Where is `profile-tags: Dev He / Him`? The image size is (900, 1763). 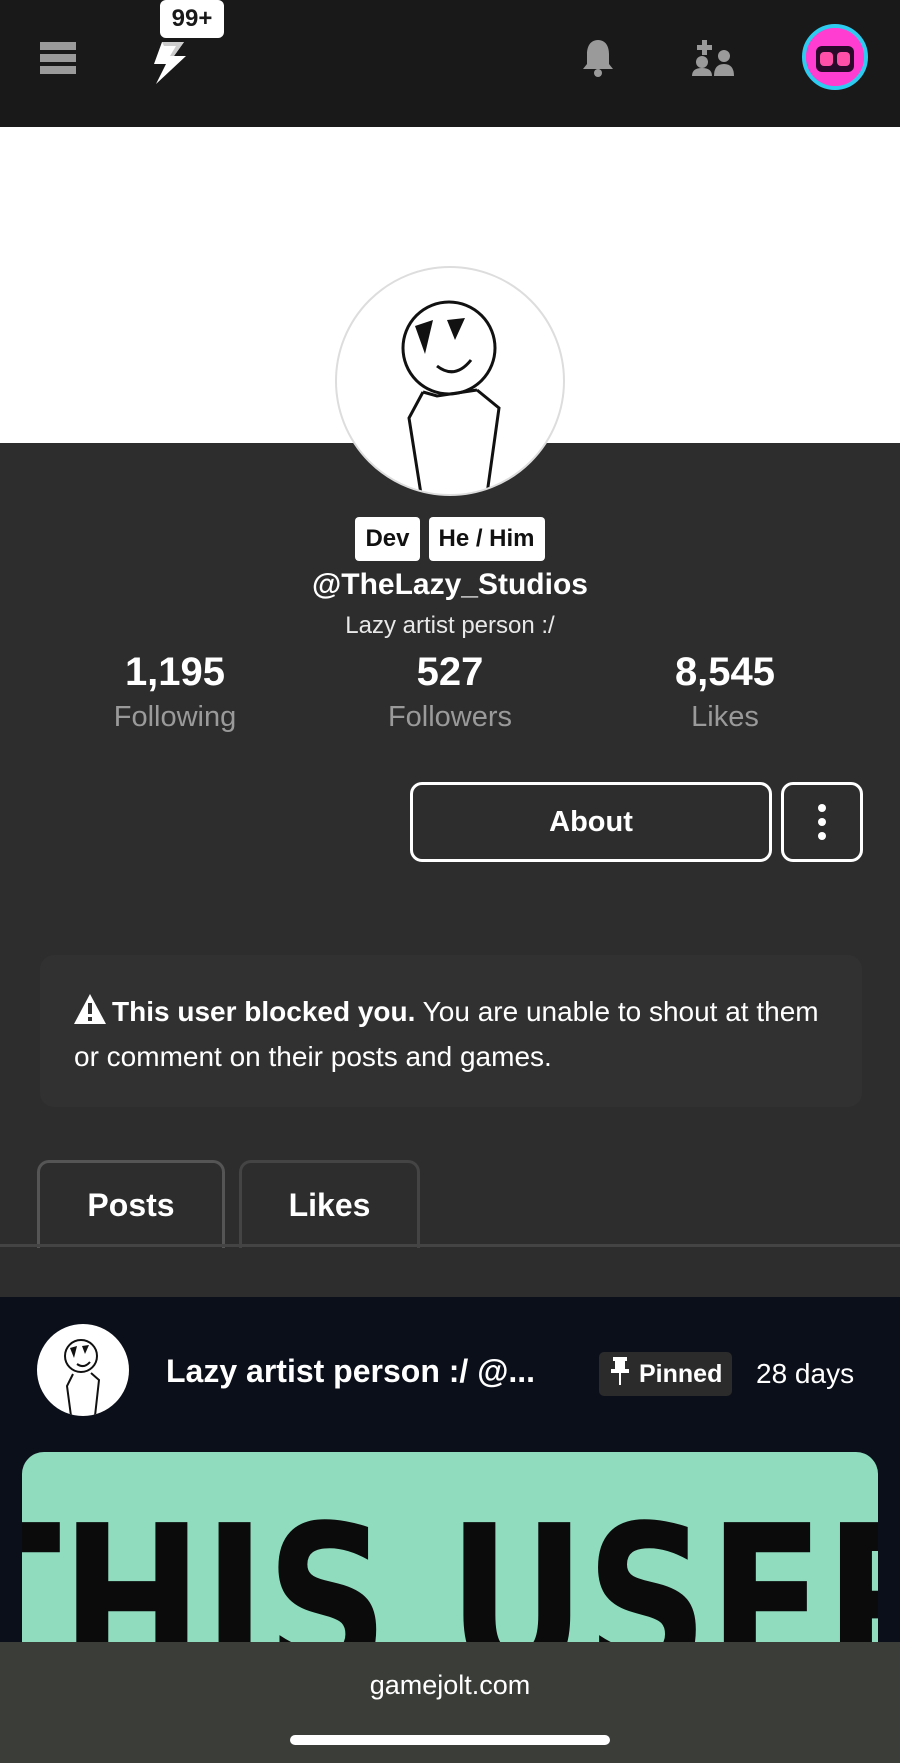
profile-tags: Dev He / Him is located at coordinates (450, 539).